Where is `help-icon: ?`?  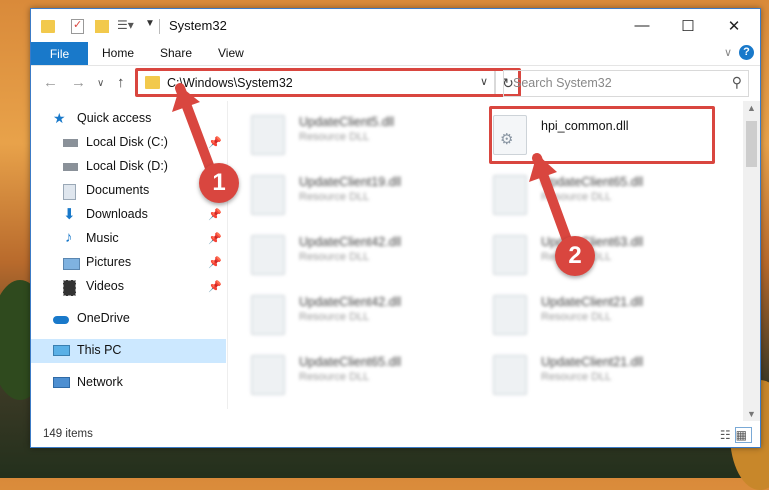 help-icon: ? is located at coordinates (746, 52).